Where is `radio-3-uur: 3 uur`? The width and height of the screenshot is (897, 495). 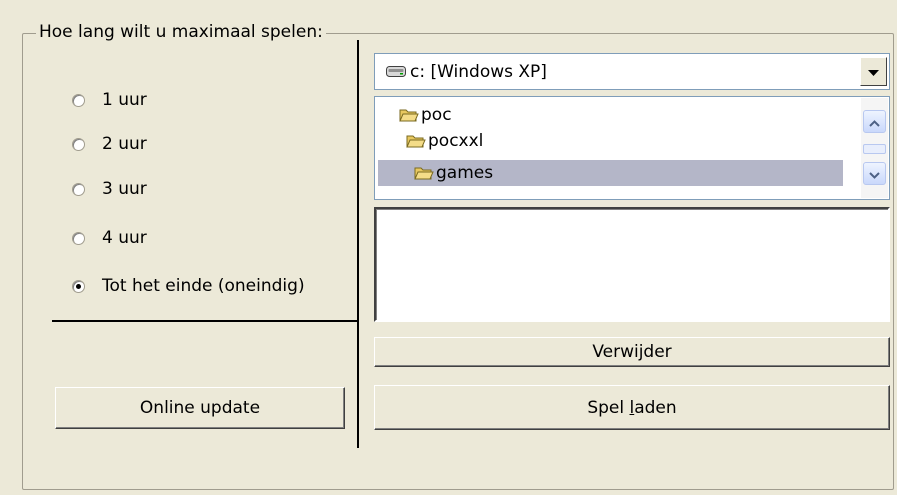 radio-3-uur: 3 uur is located at coordinates (109, 189).